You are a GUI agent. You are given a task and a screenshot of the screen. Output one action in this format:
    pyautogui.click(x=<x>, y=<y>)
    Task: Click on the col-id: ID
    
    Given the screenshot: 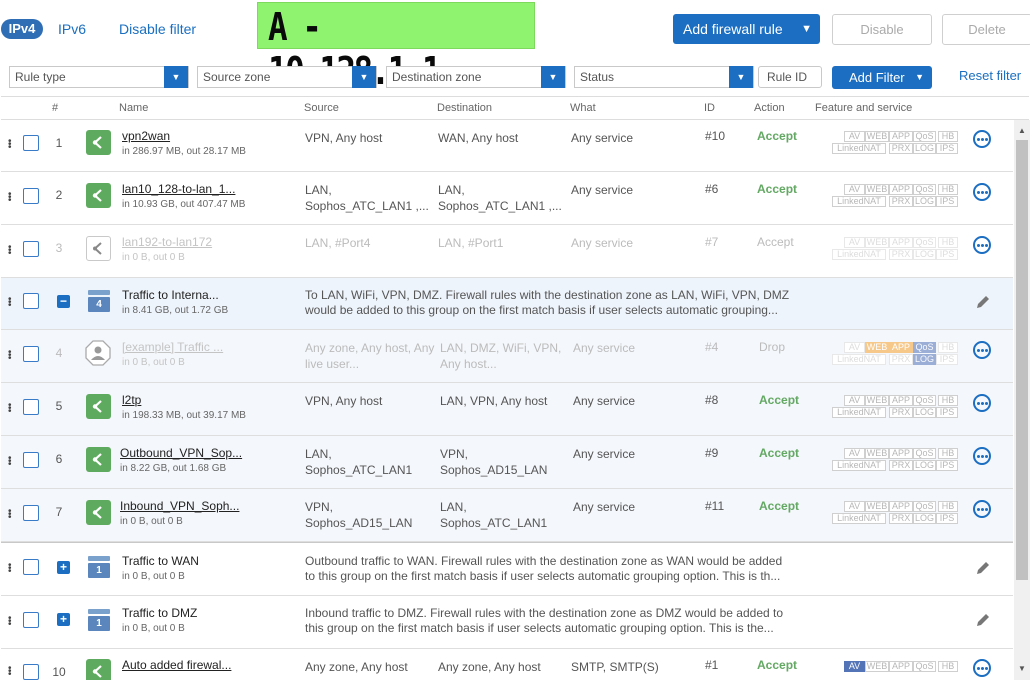 What is the action you would take?
    pyautogui.click(x=709, y=108)
    